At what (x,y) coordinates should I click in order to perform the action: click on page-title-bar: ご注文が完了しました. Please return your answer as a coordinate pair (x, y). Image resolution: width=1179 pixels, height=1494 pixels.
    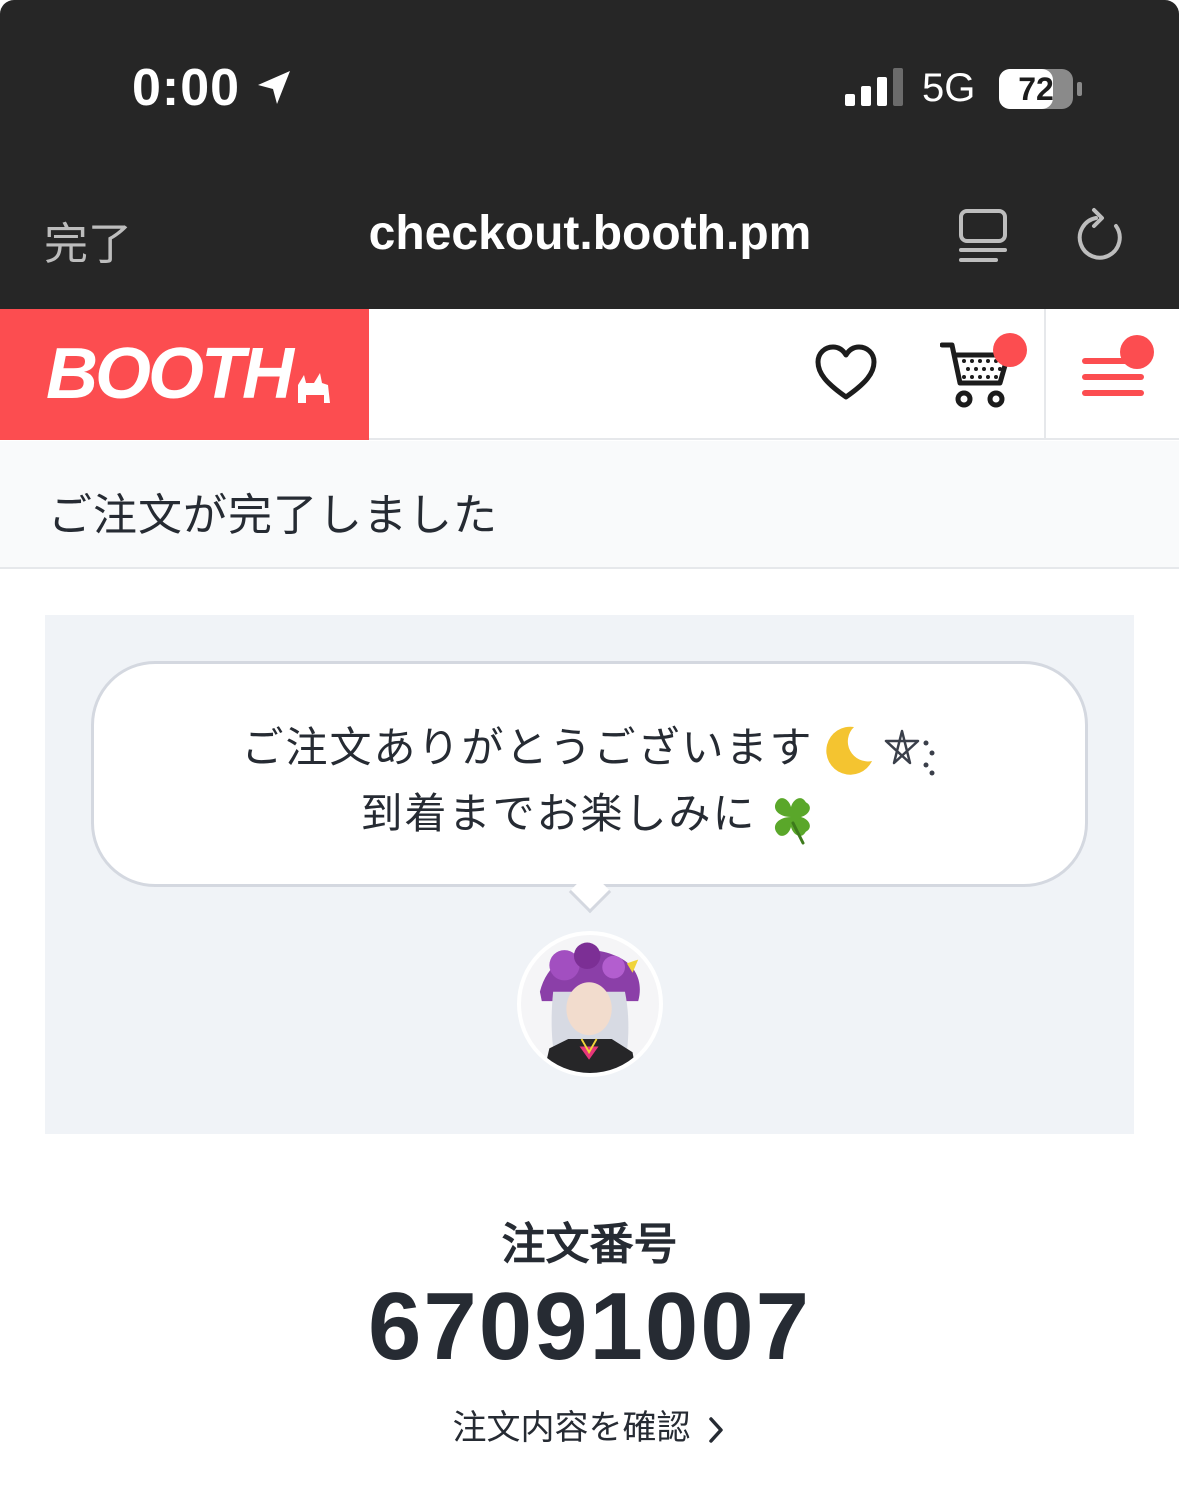
    Looking at the image, I should click on (589, 505).